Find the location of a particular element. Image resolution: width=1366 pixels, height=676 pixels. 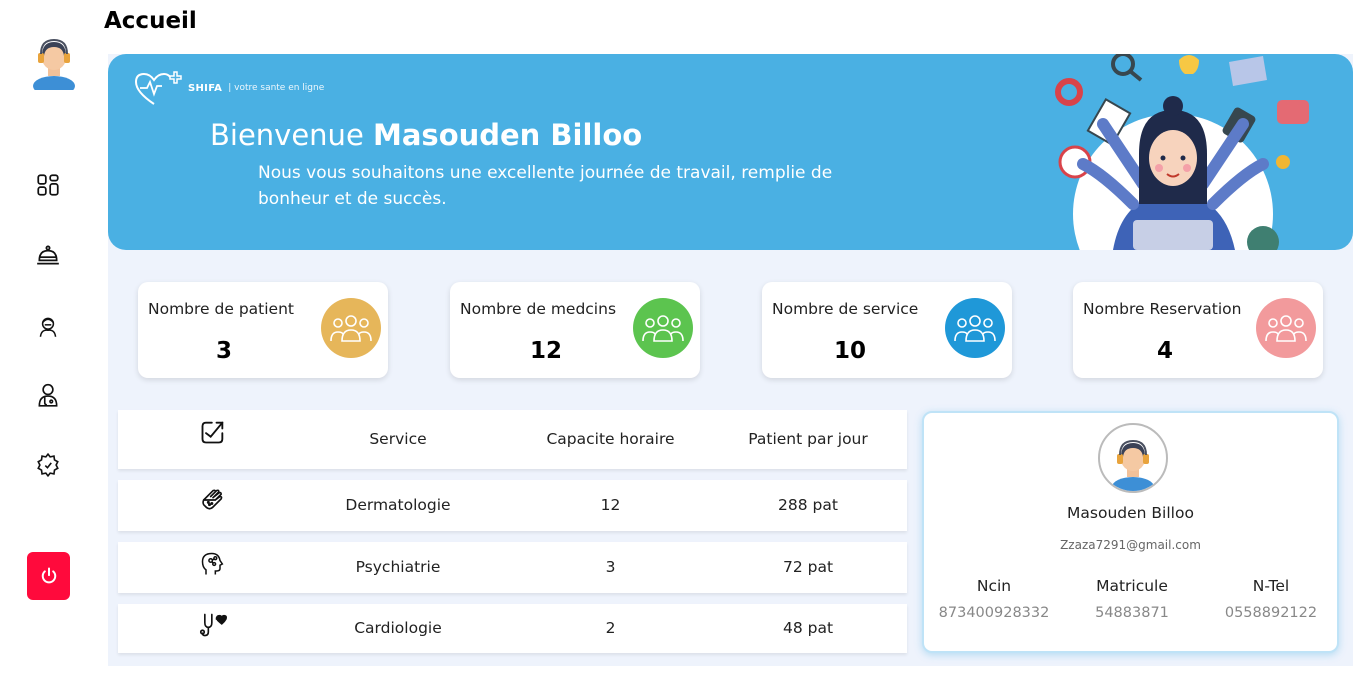

stat-card-reservations: Nombre Reservation 4 is located at coordinates (1198, 330).